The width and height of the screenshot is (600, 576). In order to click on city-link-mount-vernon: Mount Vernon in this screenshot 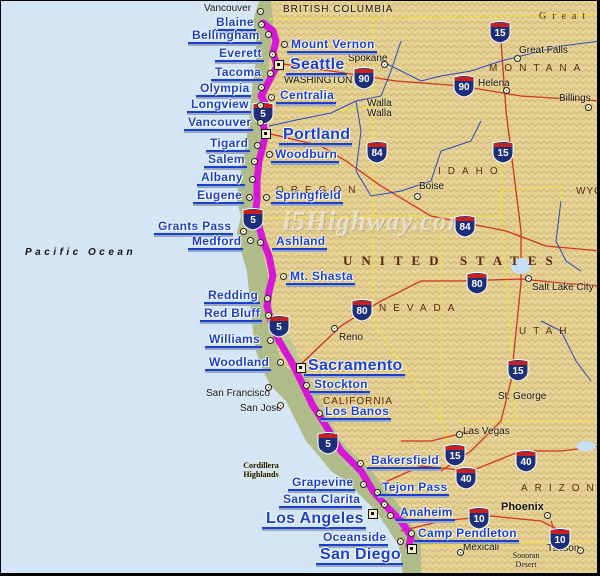, I will do `click(332, 45)`.